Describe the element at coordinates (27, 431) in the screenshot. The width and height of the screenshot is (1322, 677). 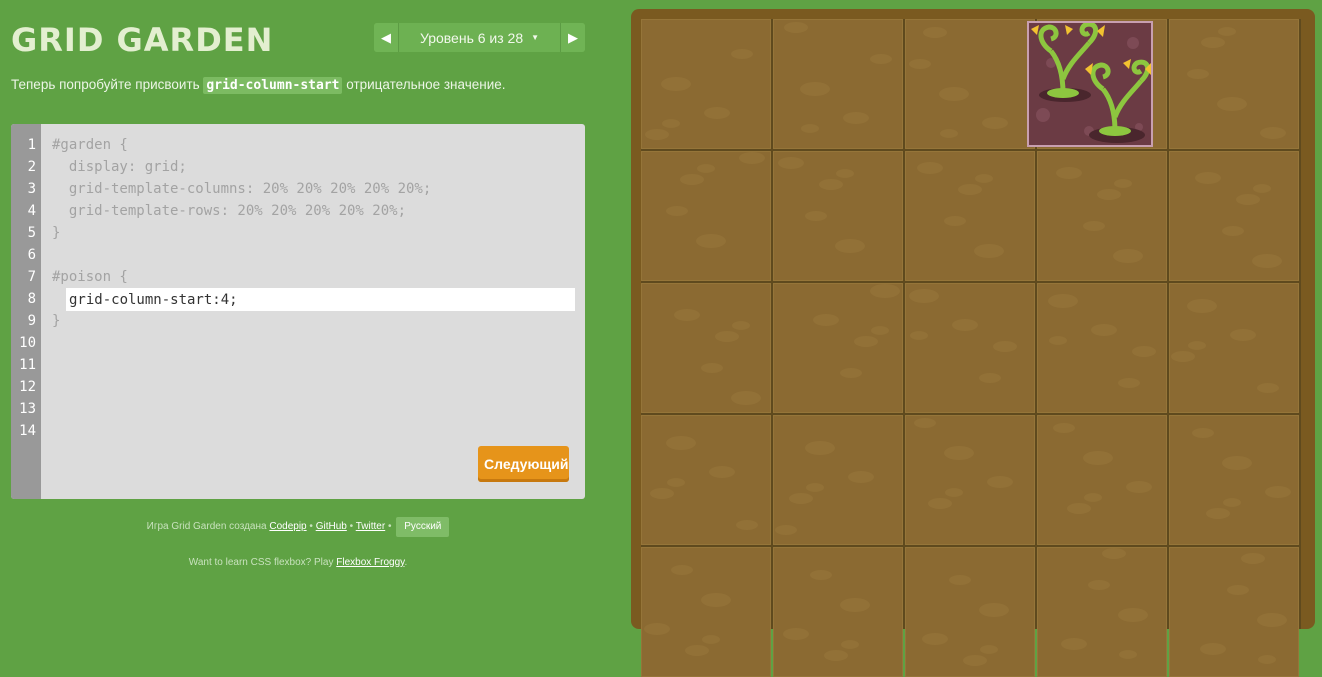
I see `line-number: 14` at that location.